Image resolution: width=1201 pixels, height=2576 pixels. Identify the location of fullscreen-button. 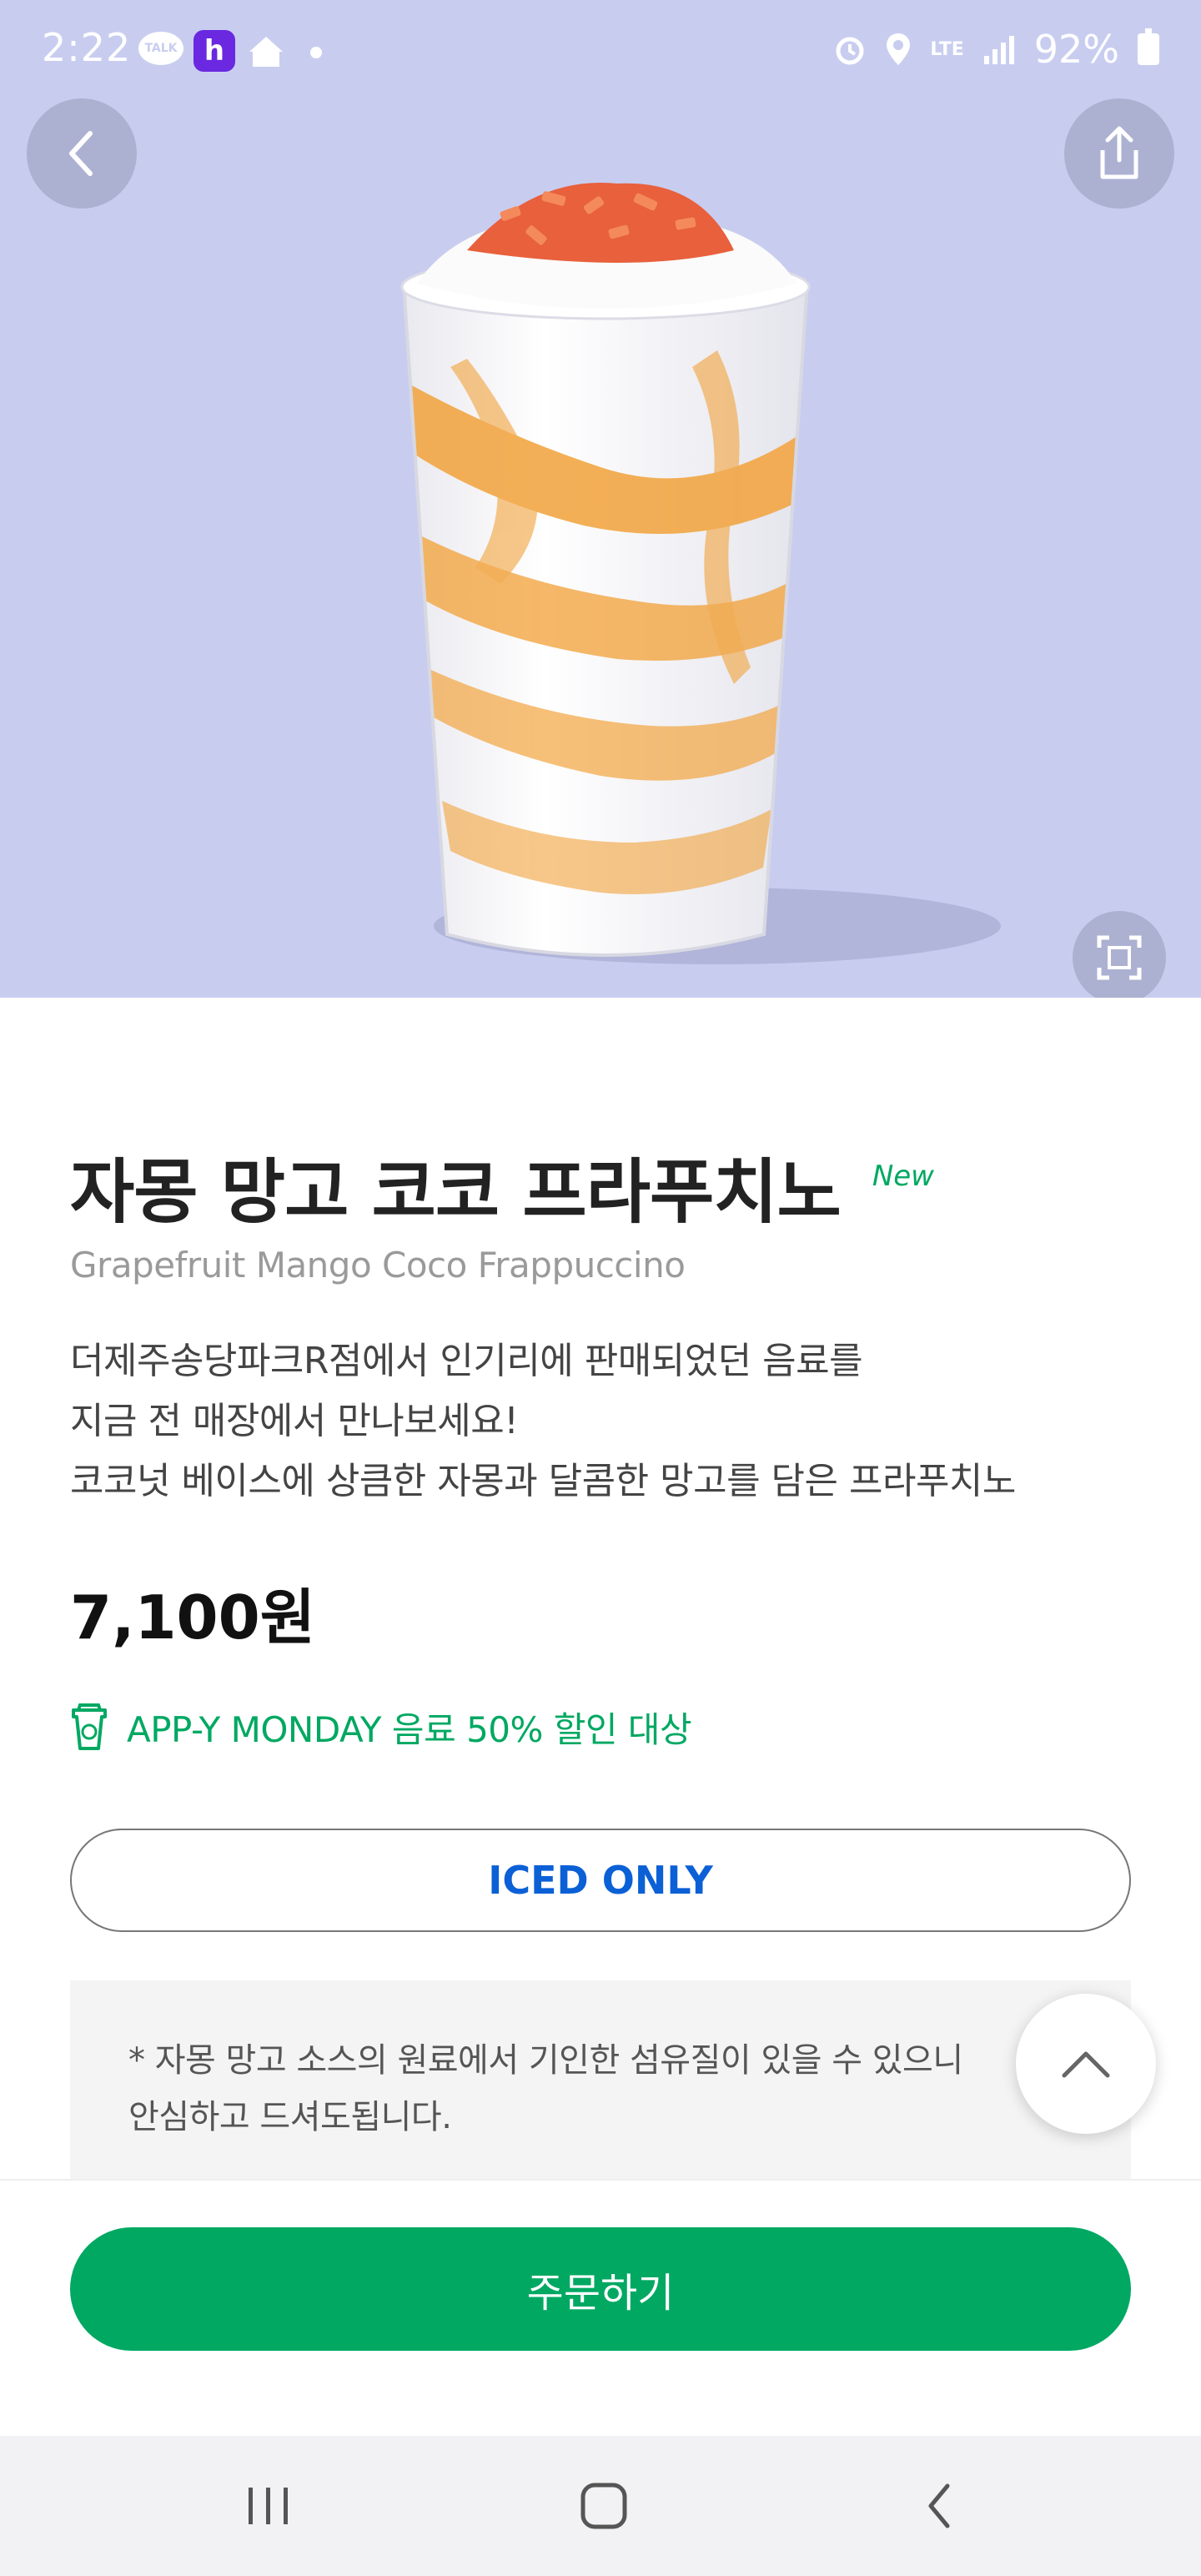
(1119, 954).